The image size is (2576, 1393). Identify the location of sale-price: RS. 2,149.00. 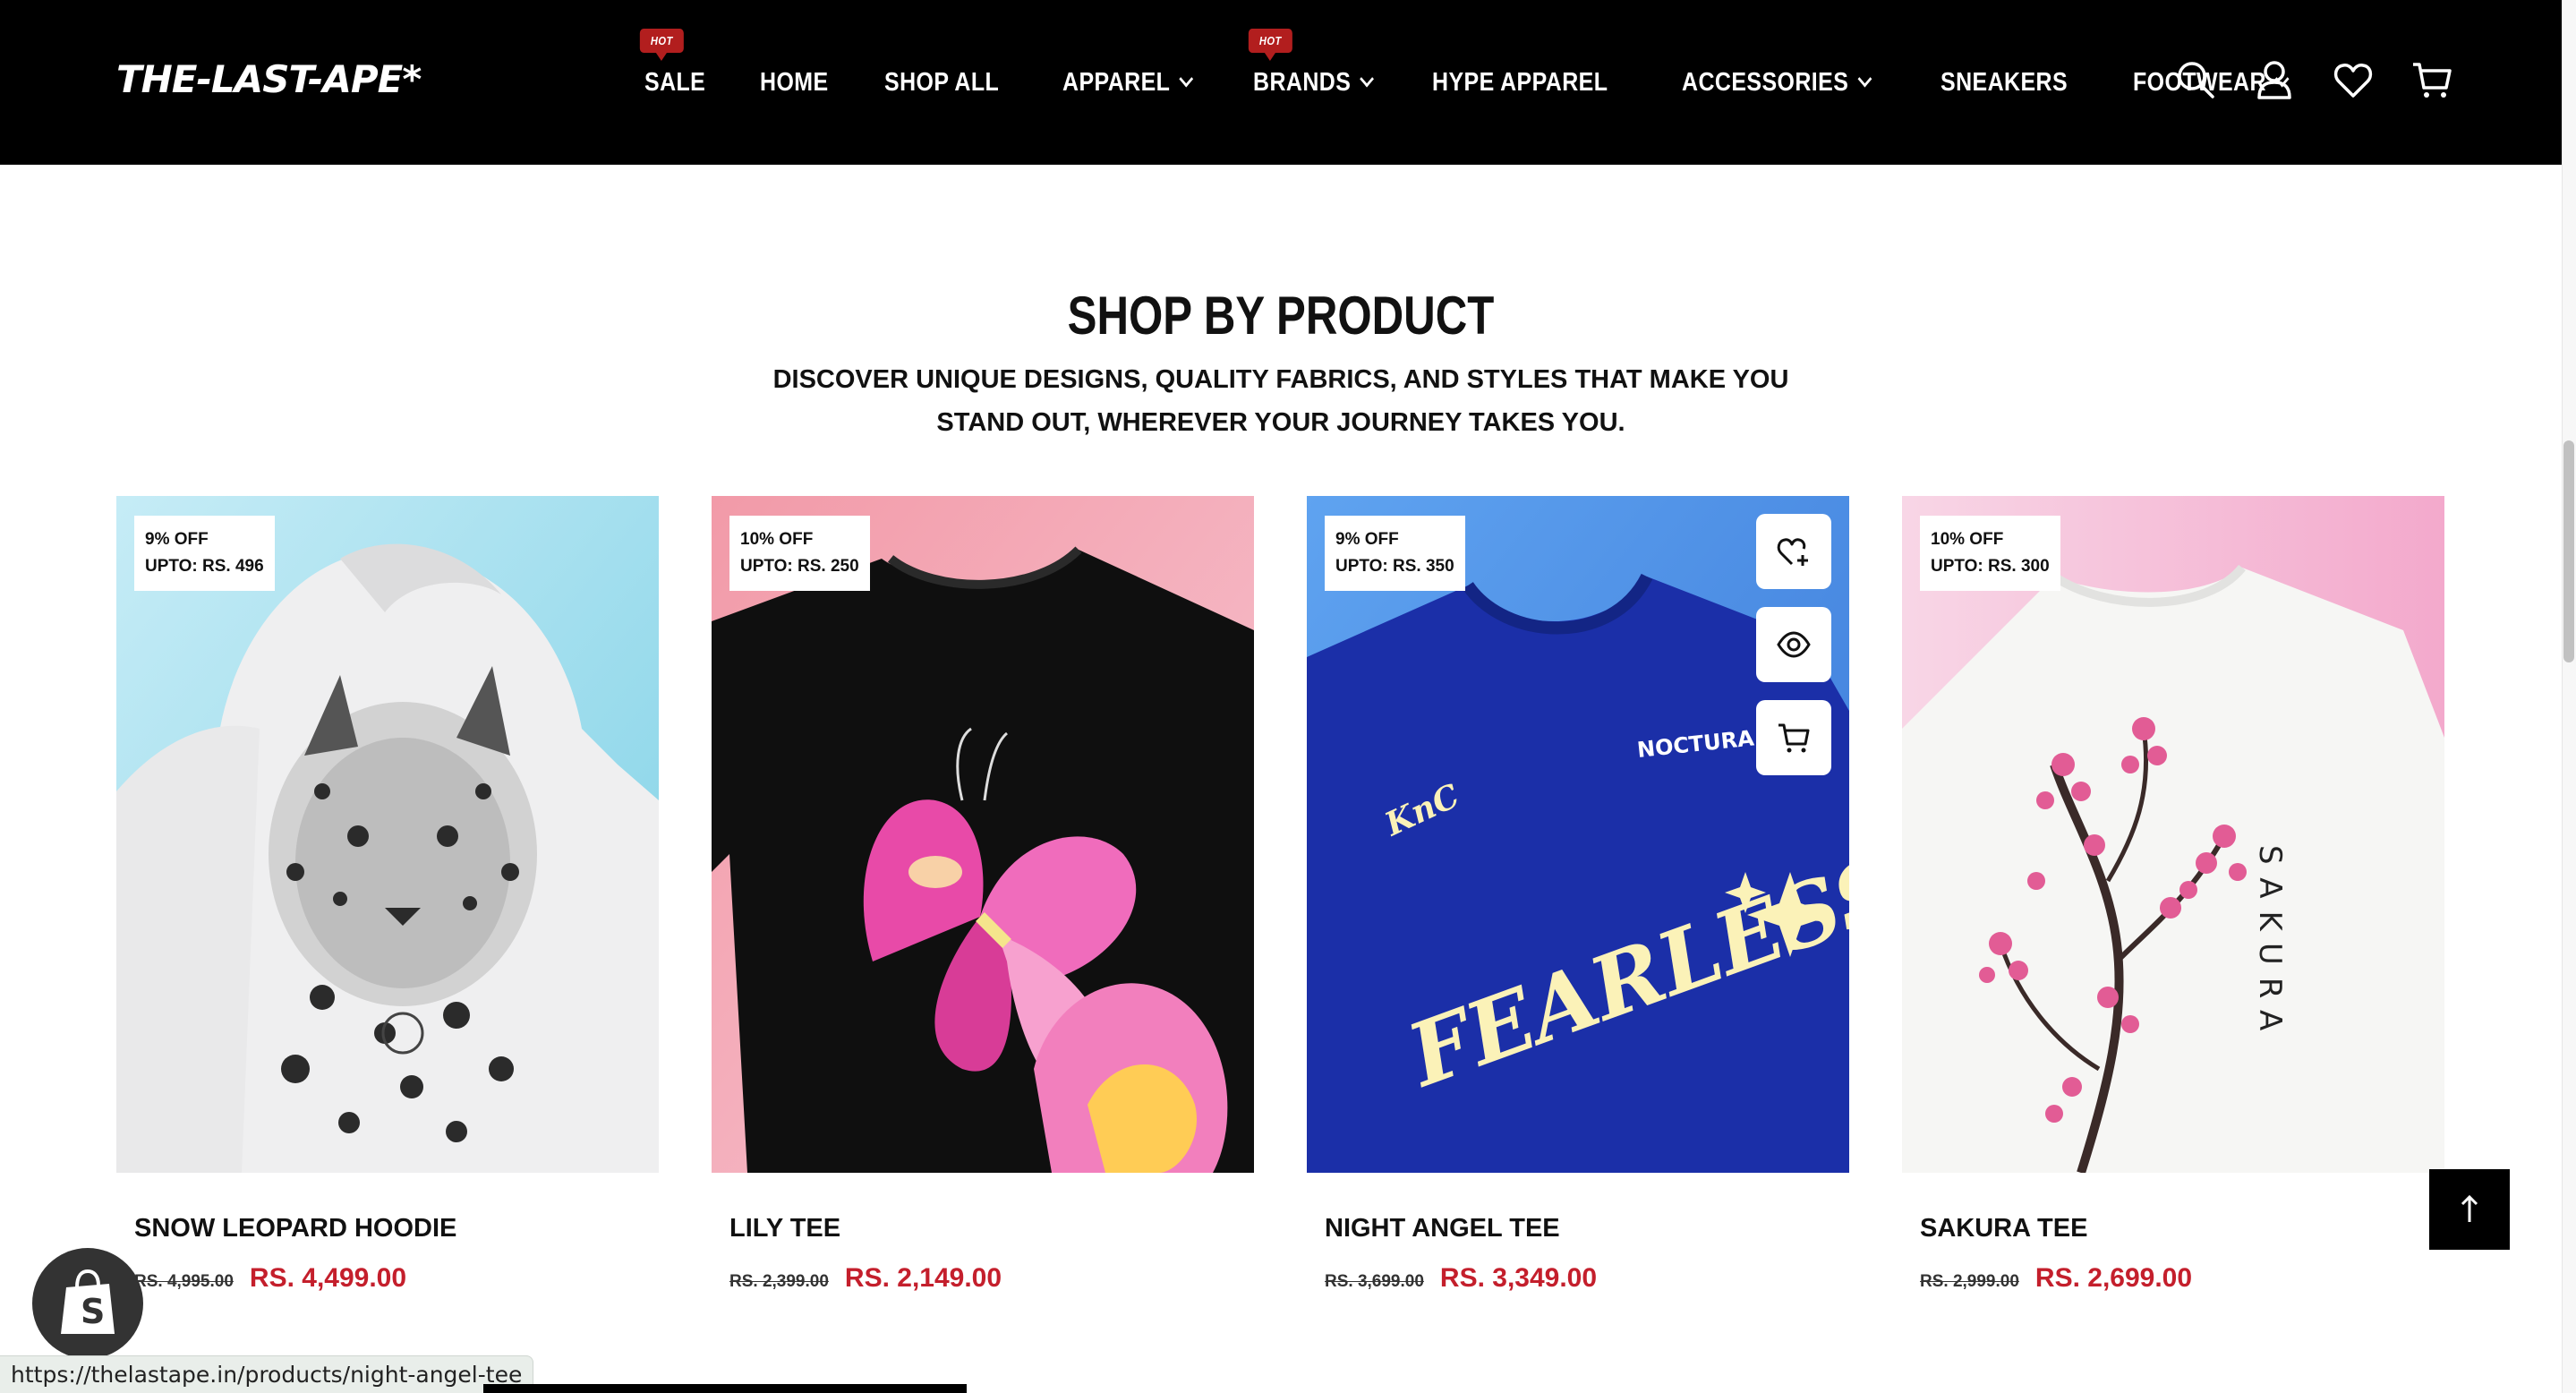
(923, 1278).